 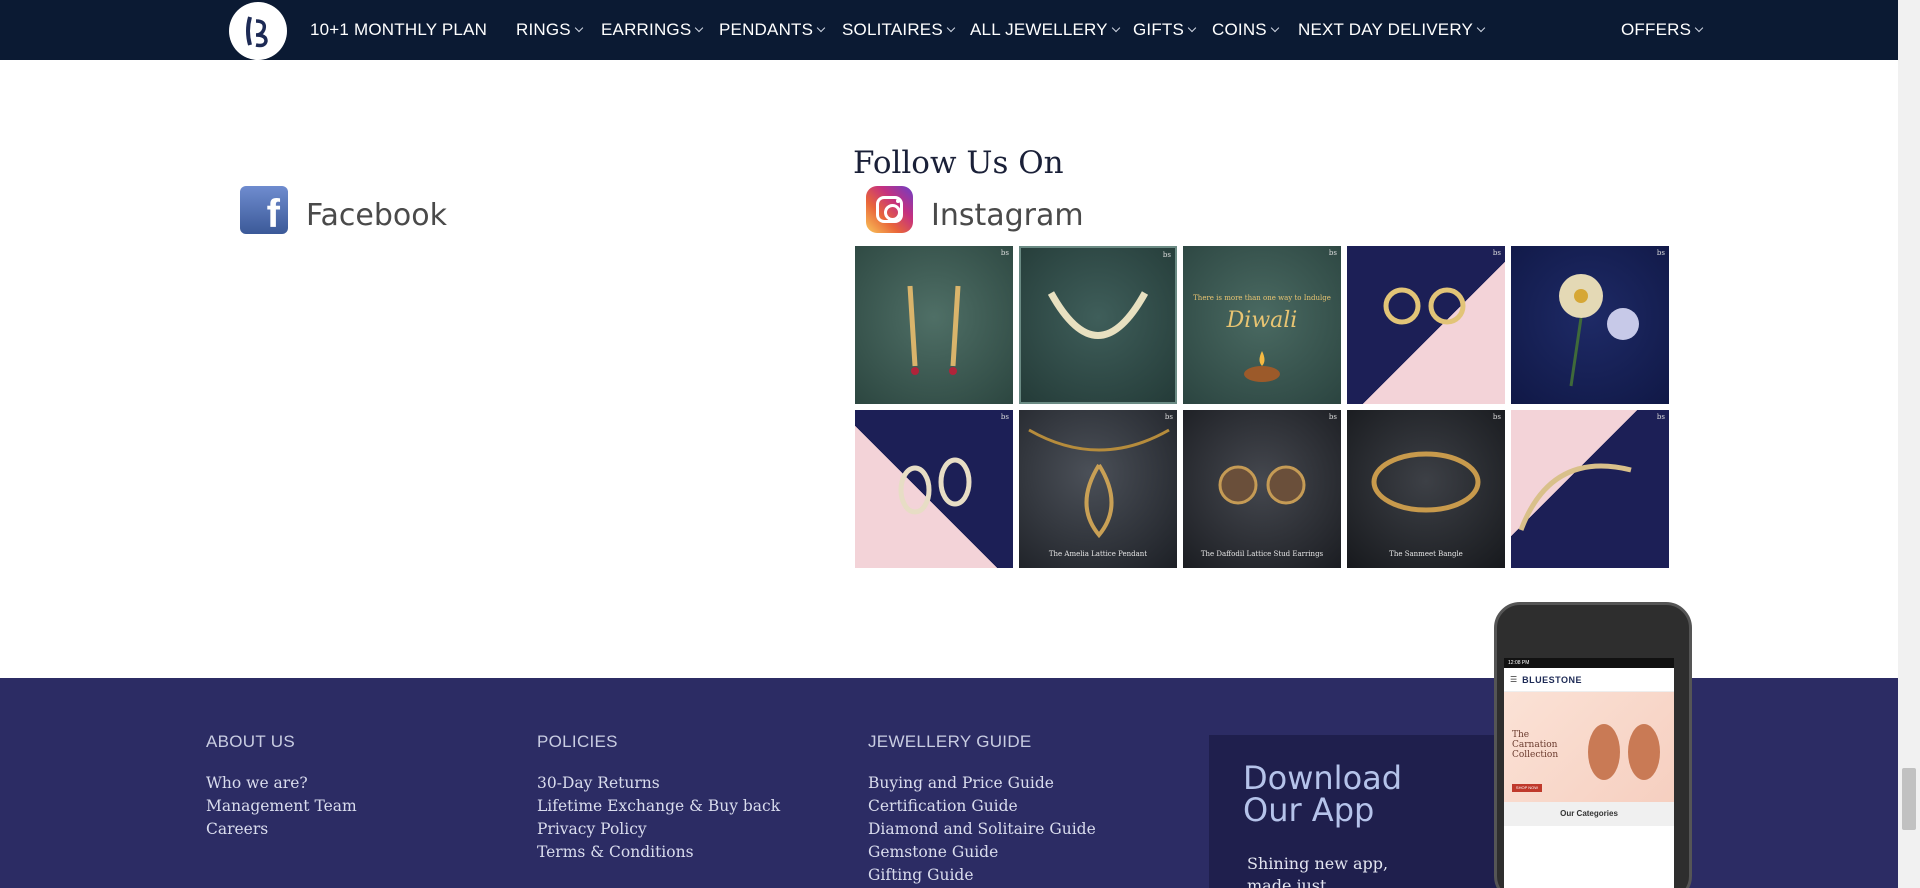 I want to click on necklace-image-icon, so click(x=1098, y=315).